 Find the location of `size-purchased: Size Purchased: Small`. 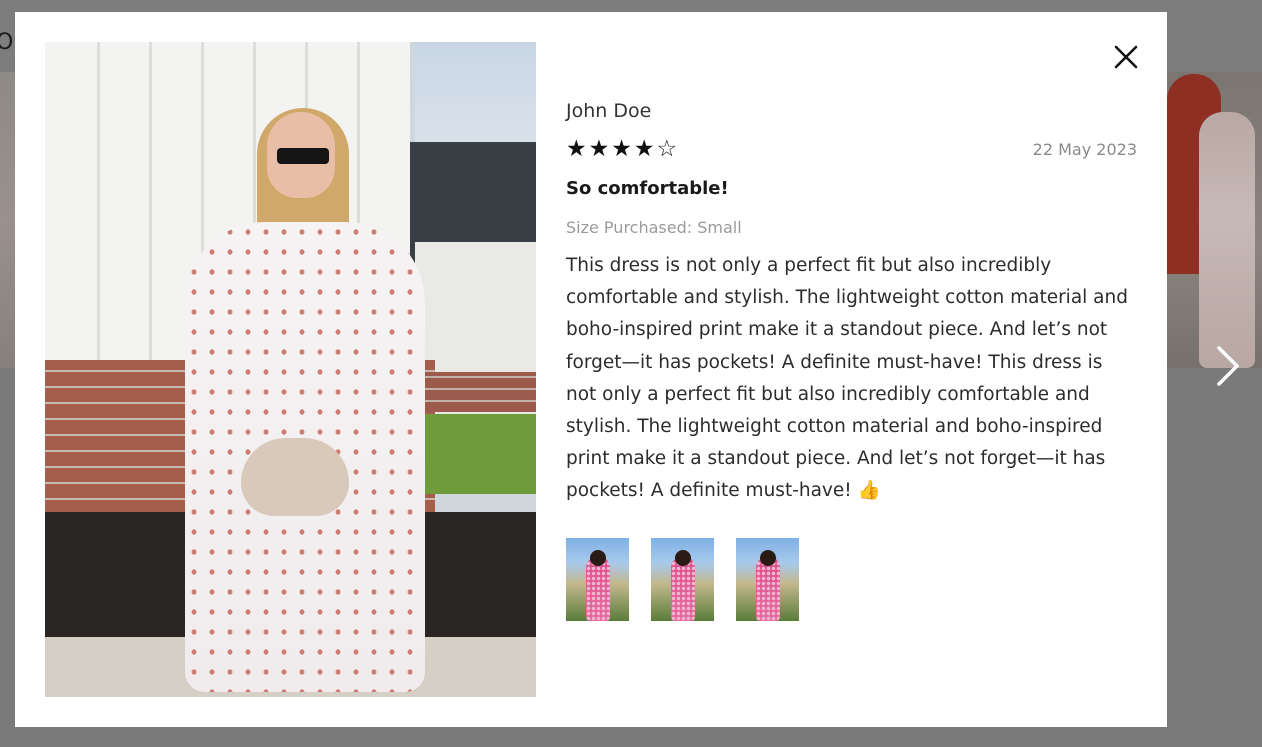

size-purchased: Size Purchased: Small is located at coordinates (654, 227).